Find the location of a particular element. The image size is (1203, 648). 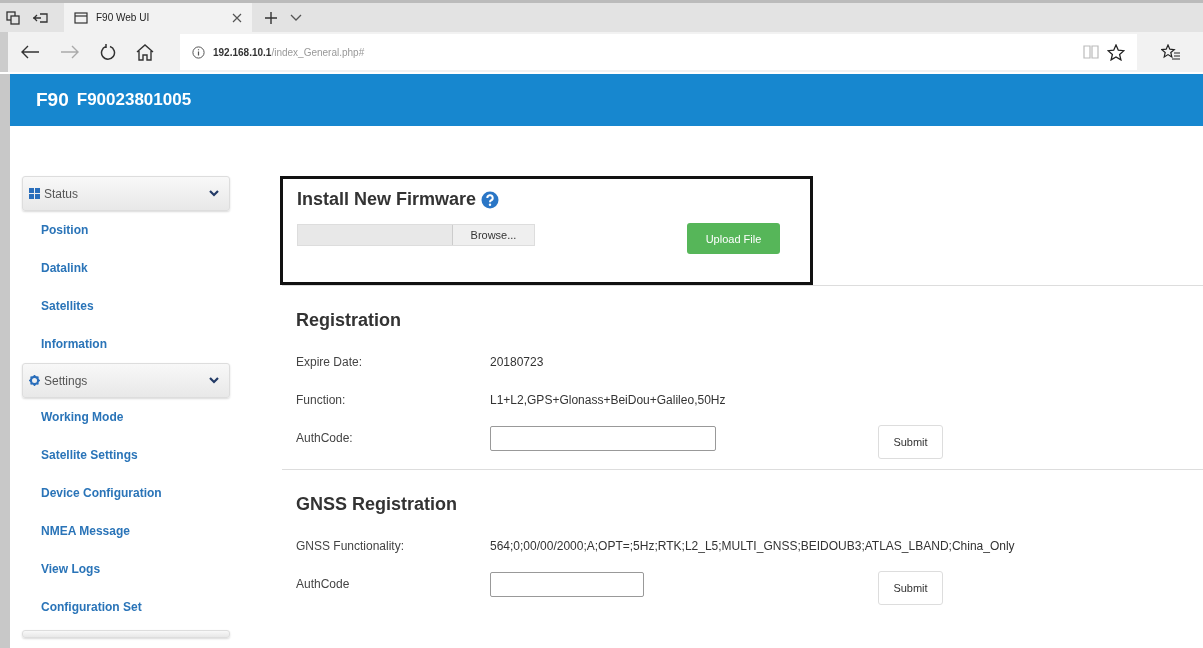

menu-link: View Logs is located at coordinates (61, 569).